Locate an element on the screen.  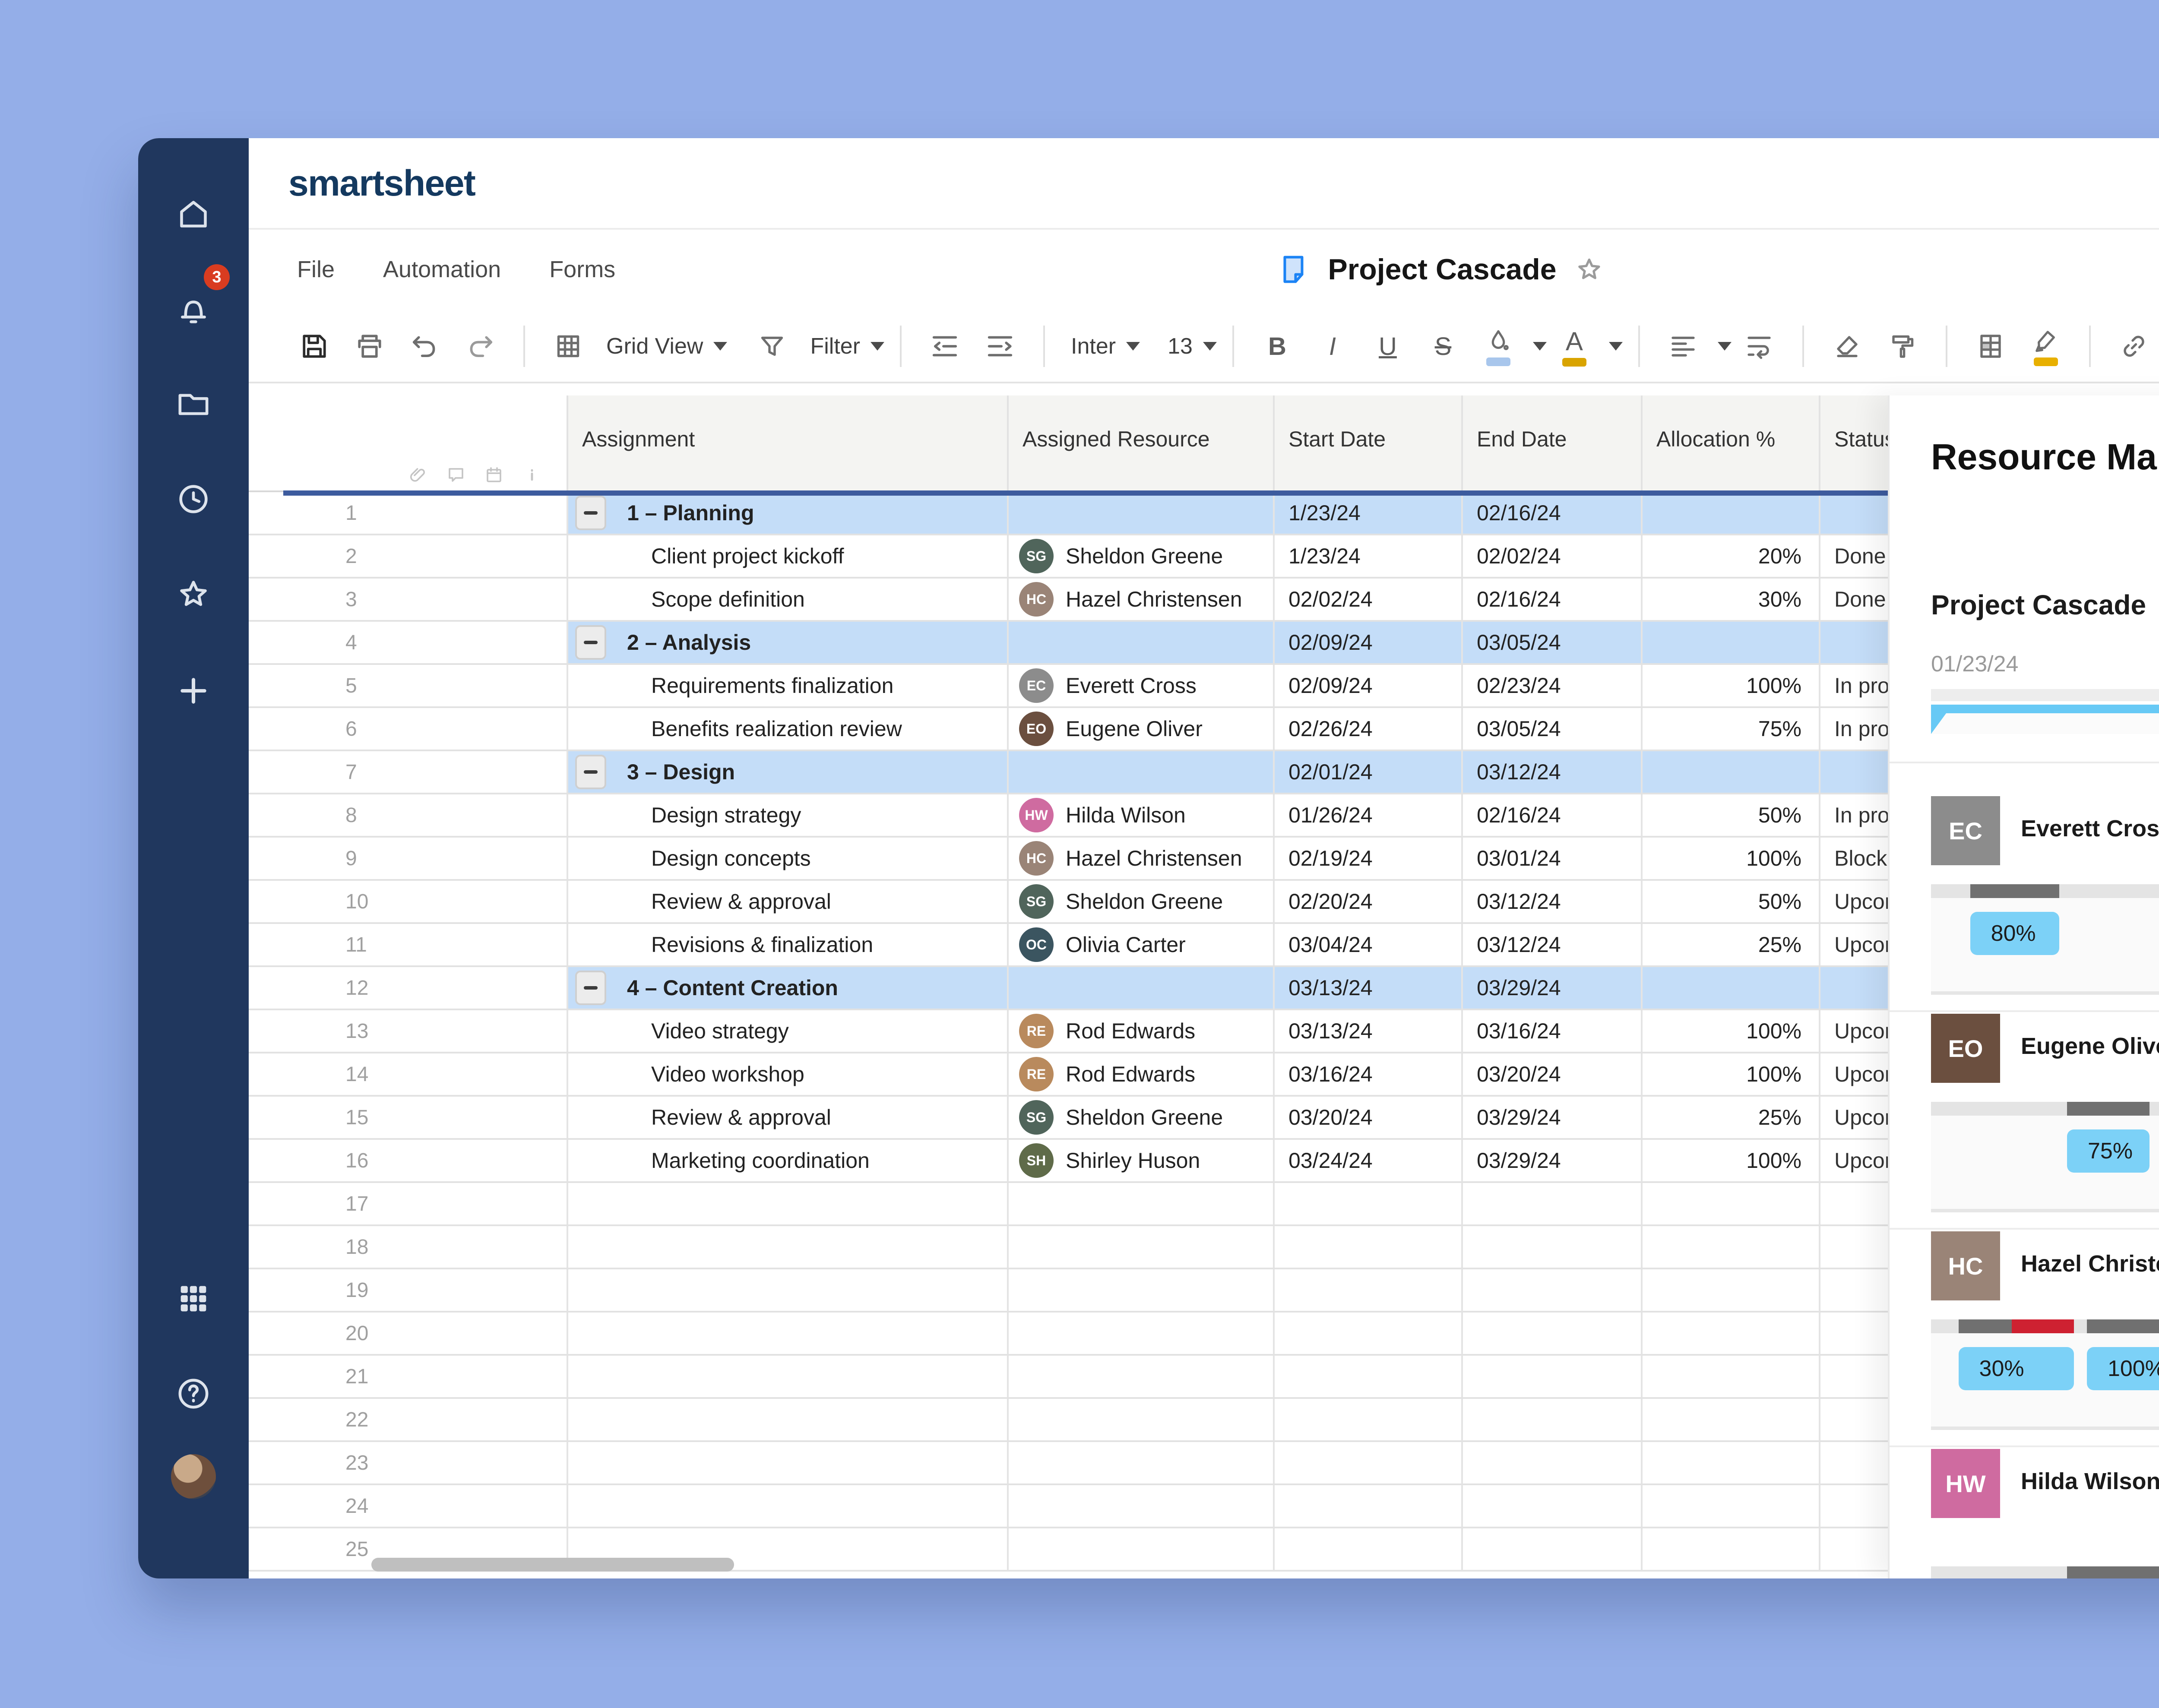
row-number: 3 is located at coordinates (408, 600).